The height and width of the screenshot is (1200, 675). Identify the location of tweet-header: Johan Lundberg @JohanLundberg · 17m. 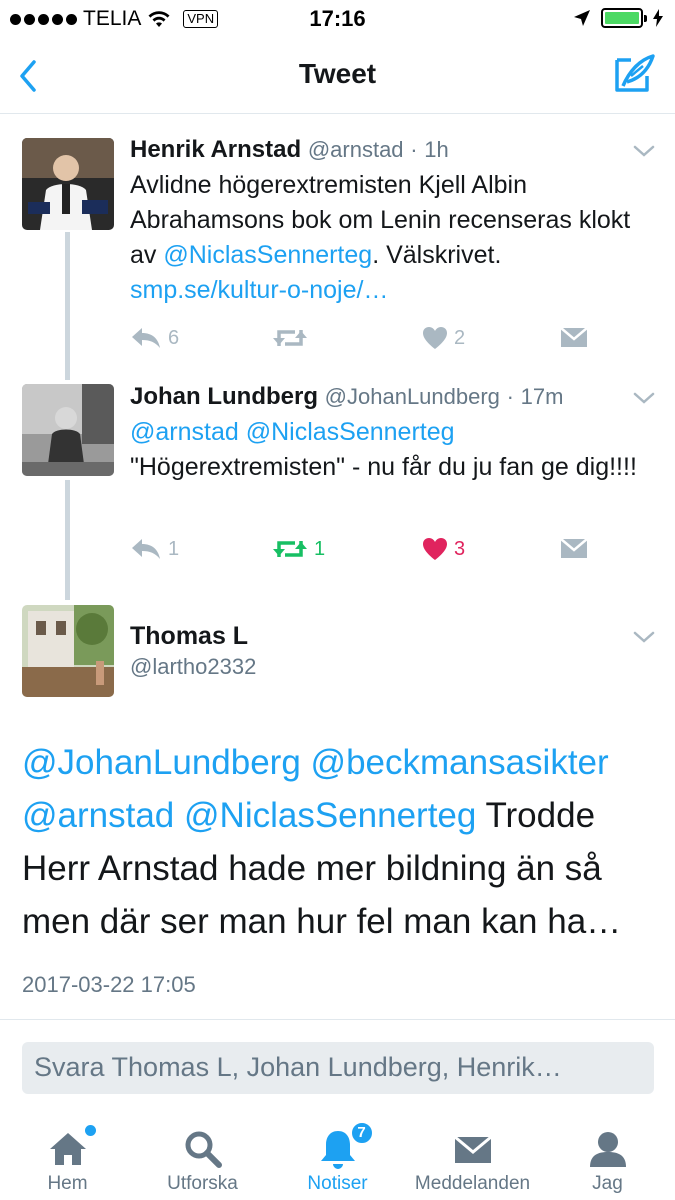
(347, 396).